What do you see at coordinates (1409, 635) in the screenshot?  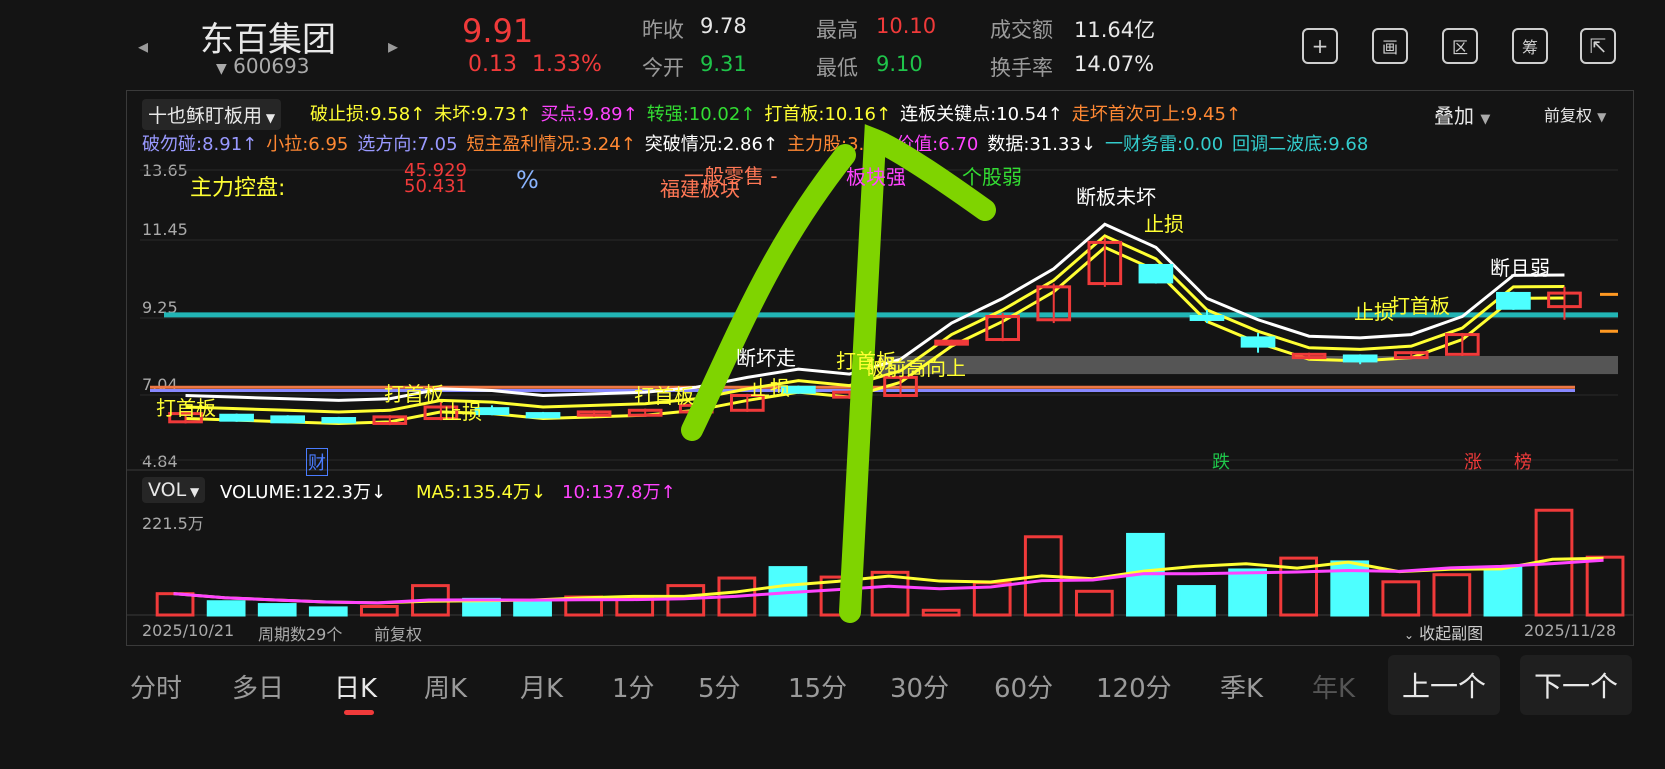 I see `chevron-down-icon: ⌄` at bounding box center [1409, 635].